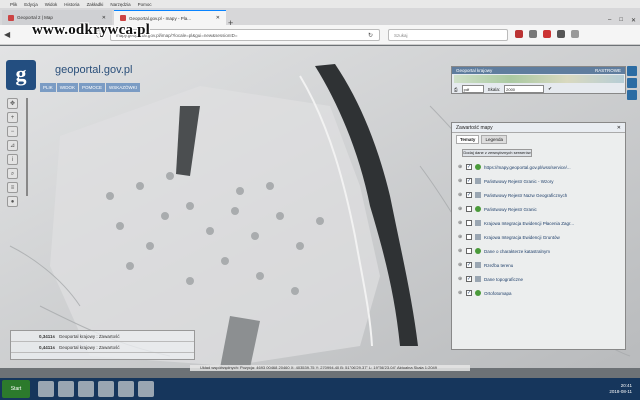  Describe the element at coordinates (538, 181) in the screenshot. I see `layer-row: ⊕ ✓ Państwowy Rejestr Granic - Wzory` at that location.